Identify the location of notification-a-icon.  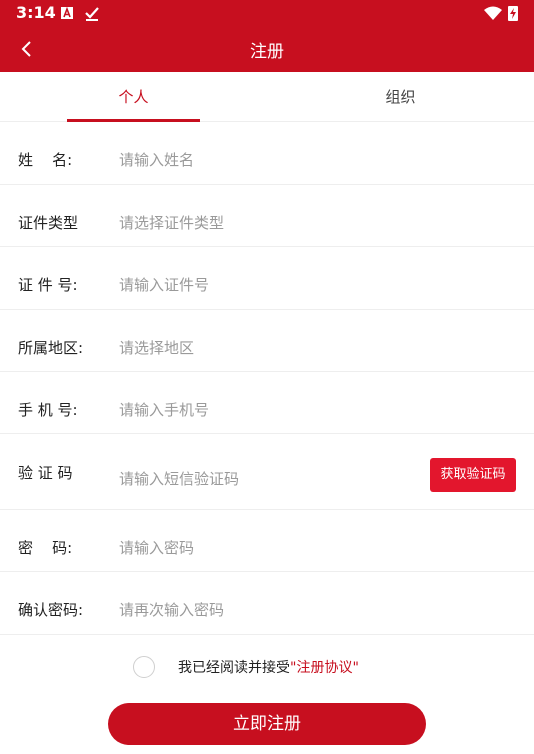
(67, 12).